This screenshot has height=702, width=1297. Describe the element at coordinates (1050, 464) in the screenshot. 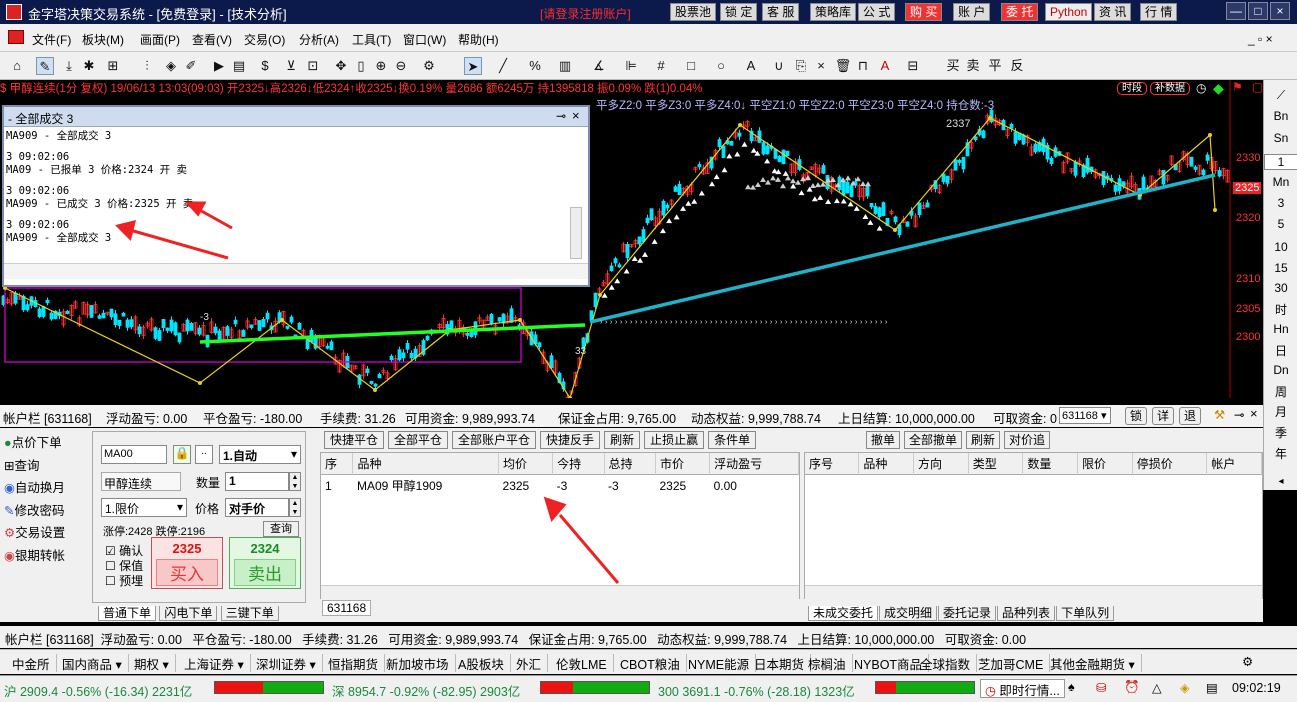

I see `column-header: 数量` at that location.